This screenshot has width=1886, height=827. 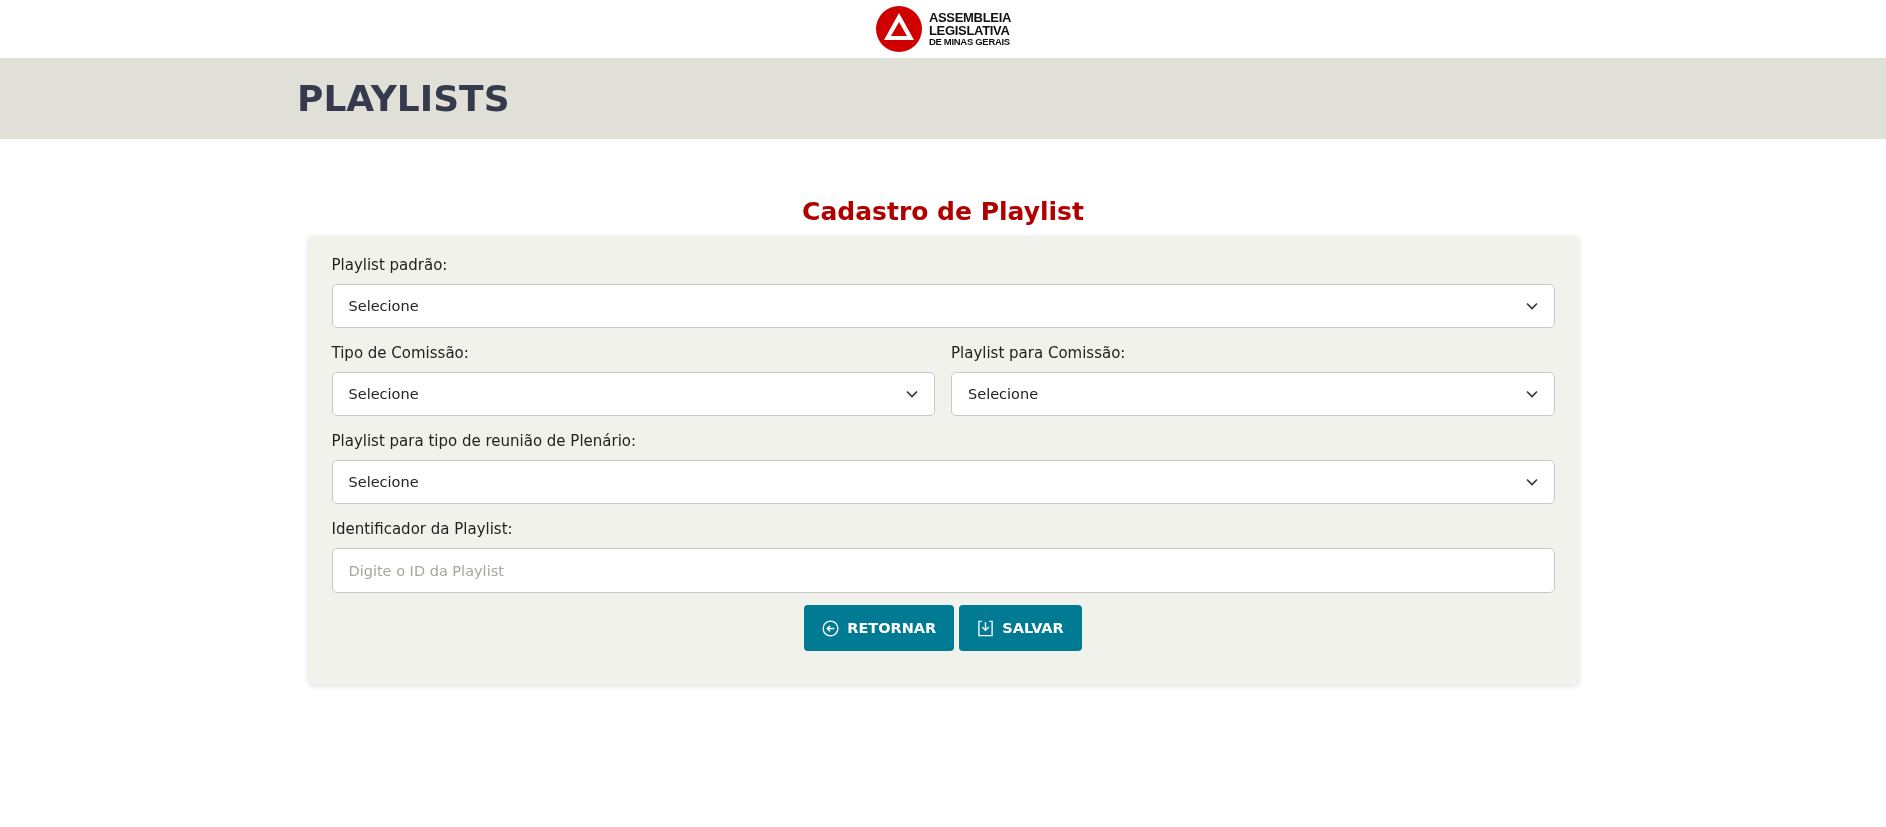 I want to click on field-label: Playlist para tipo de reunião de Plenário:, so click(x=484, y=441).